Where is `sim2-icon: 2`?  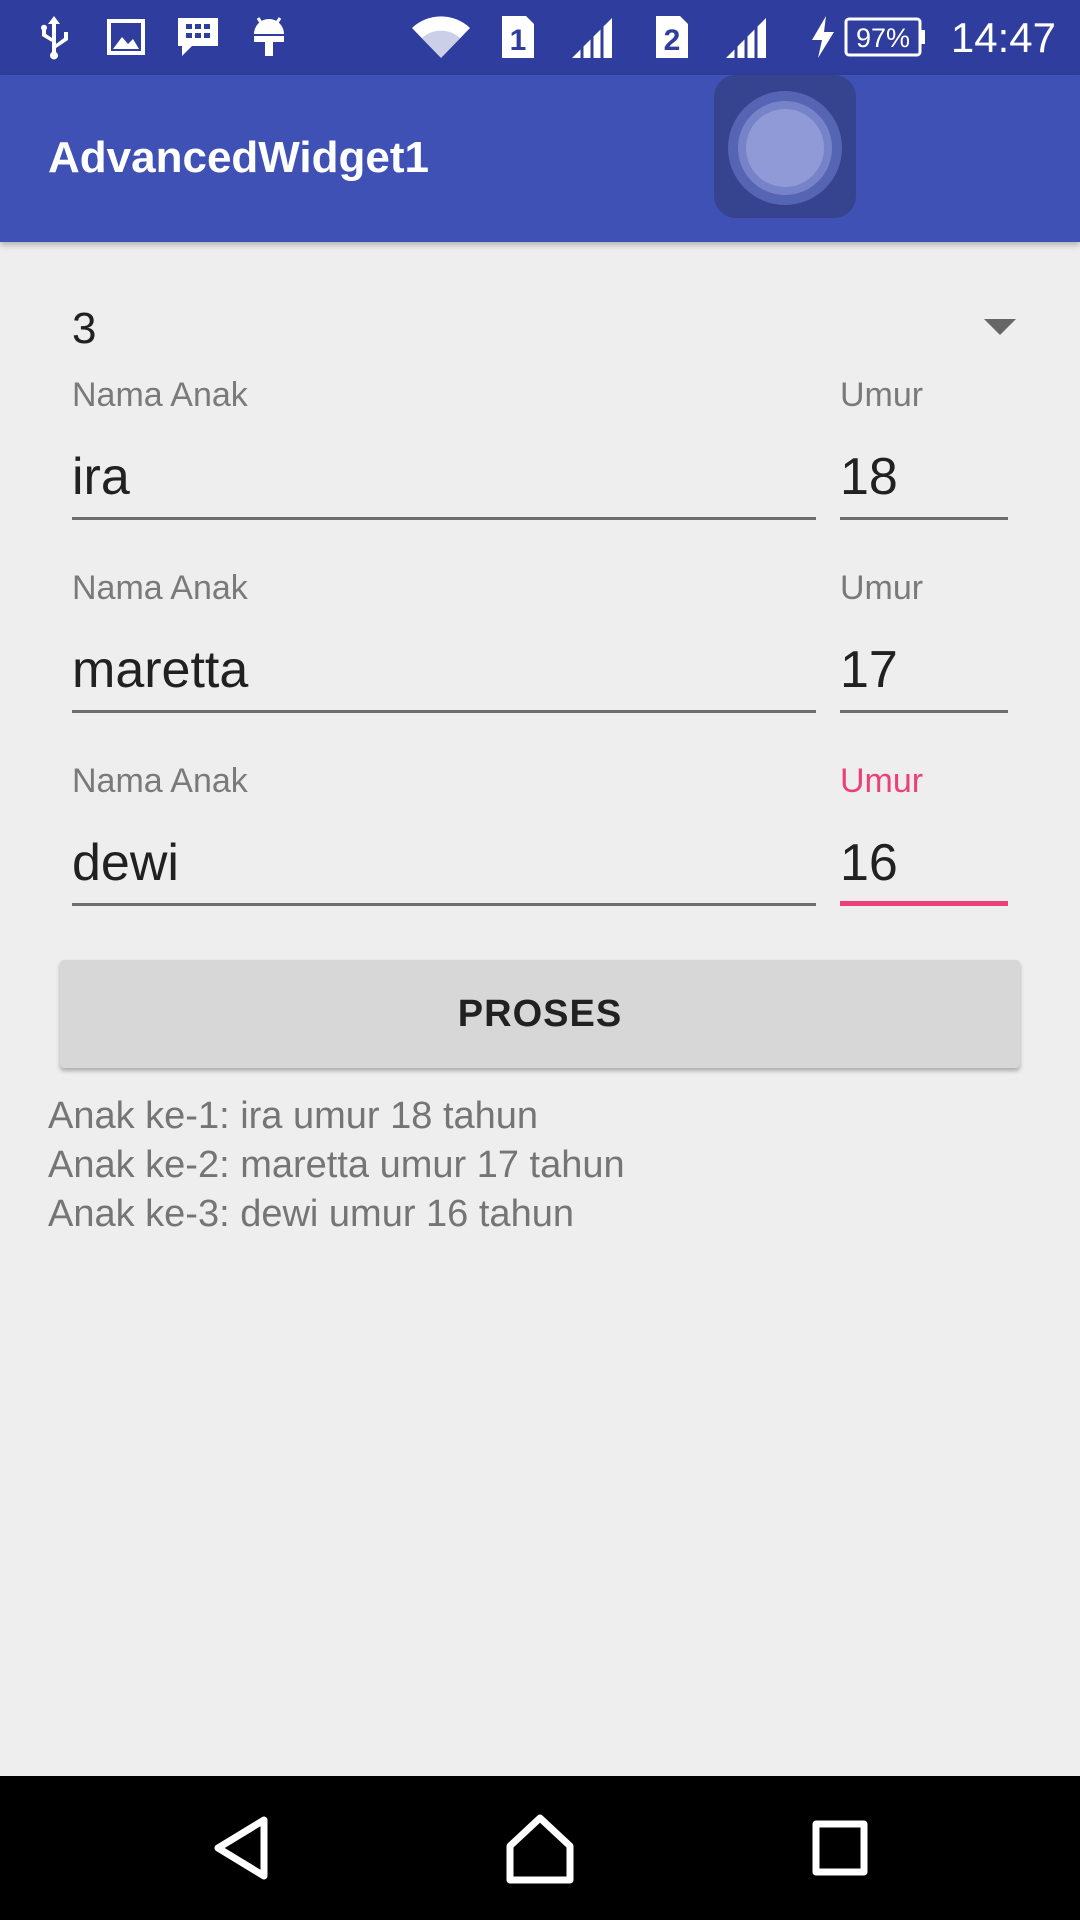
sim2-icon: 2 is located at coordinates (672, 37).